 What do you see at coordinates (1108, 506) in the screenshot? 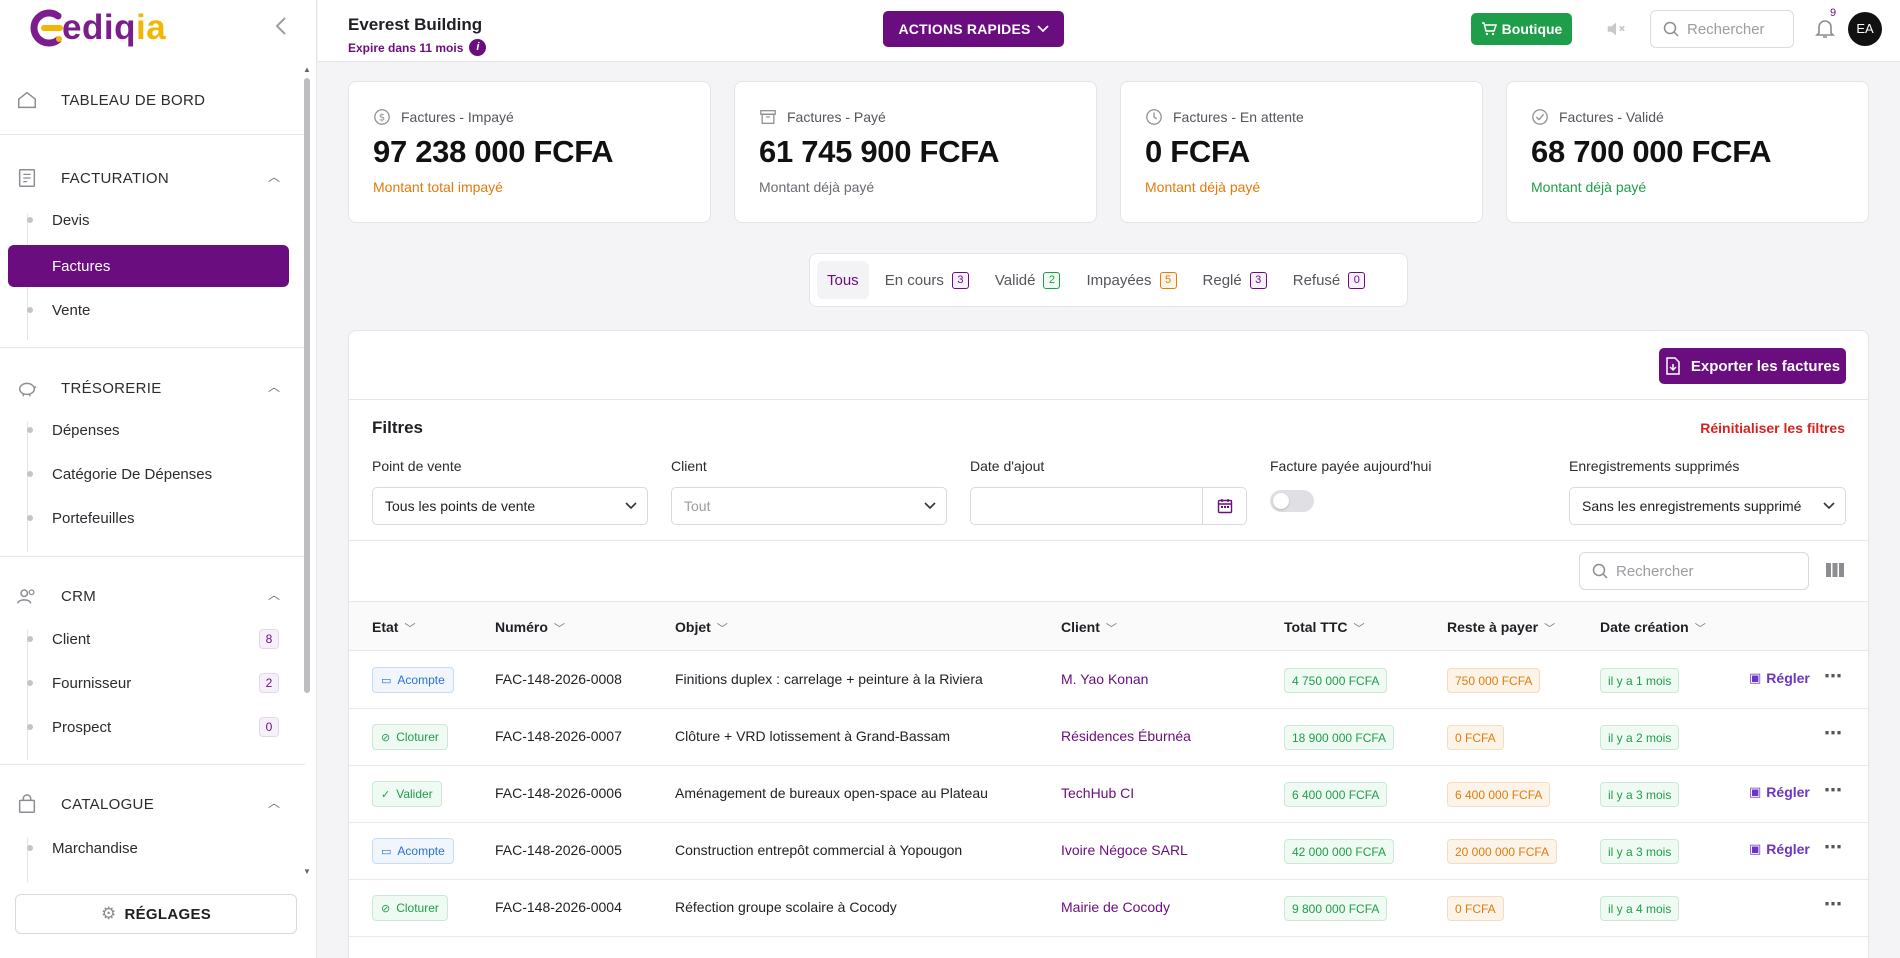
I see `date-ajout-input` at bounding box center [1108, 506].